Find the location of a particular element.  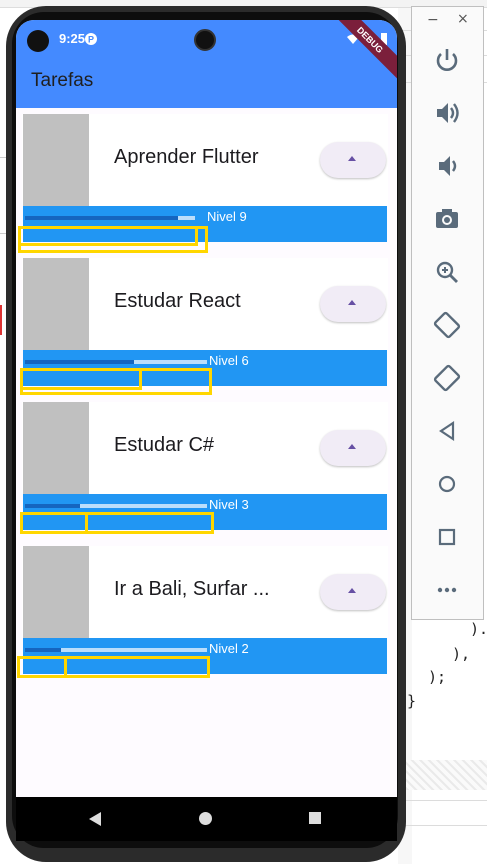

task-name: Estudar C# is located at coordinates (164, 445).